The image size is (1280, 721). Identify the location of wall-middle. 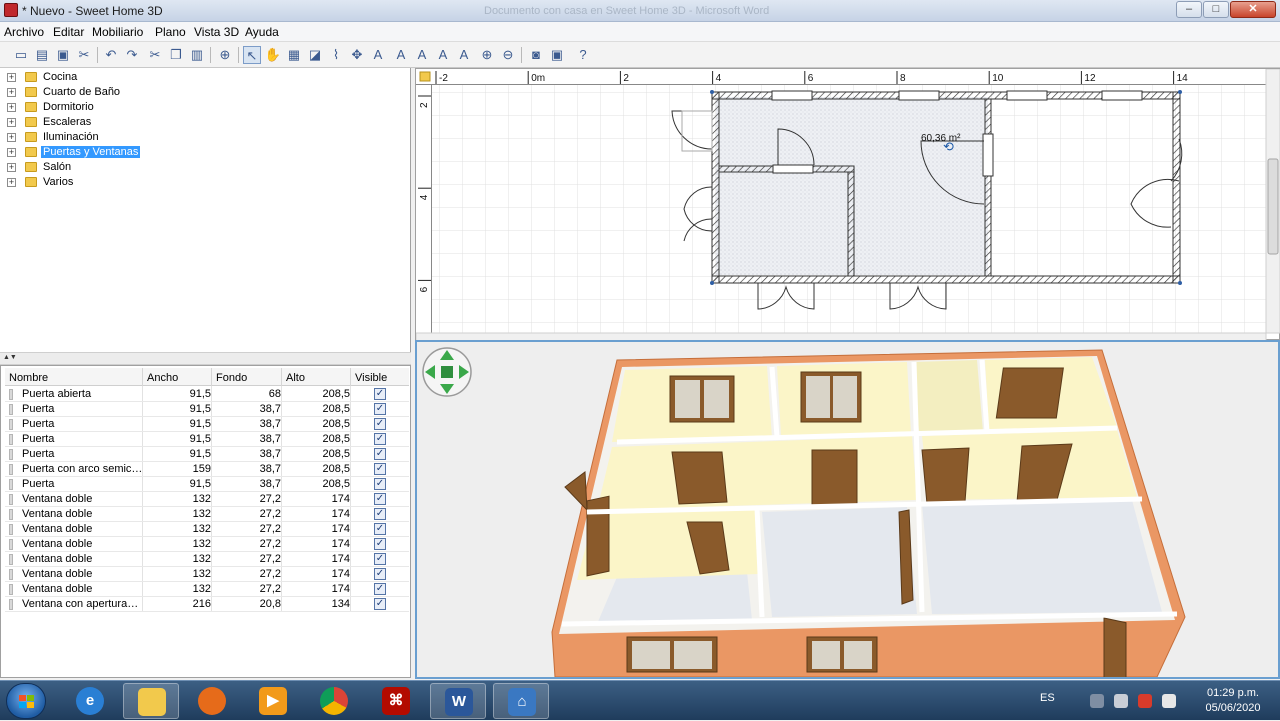
(988, 187).